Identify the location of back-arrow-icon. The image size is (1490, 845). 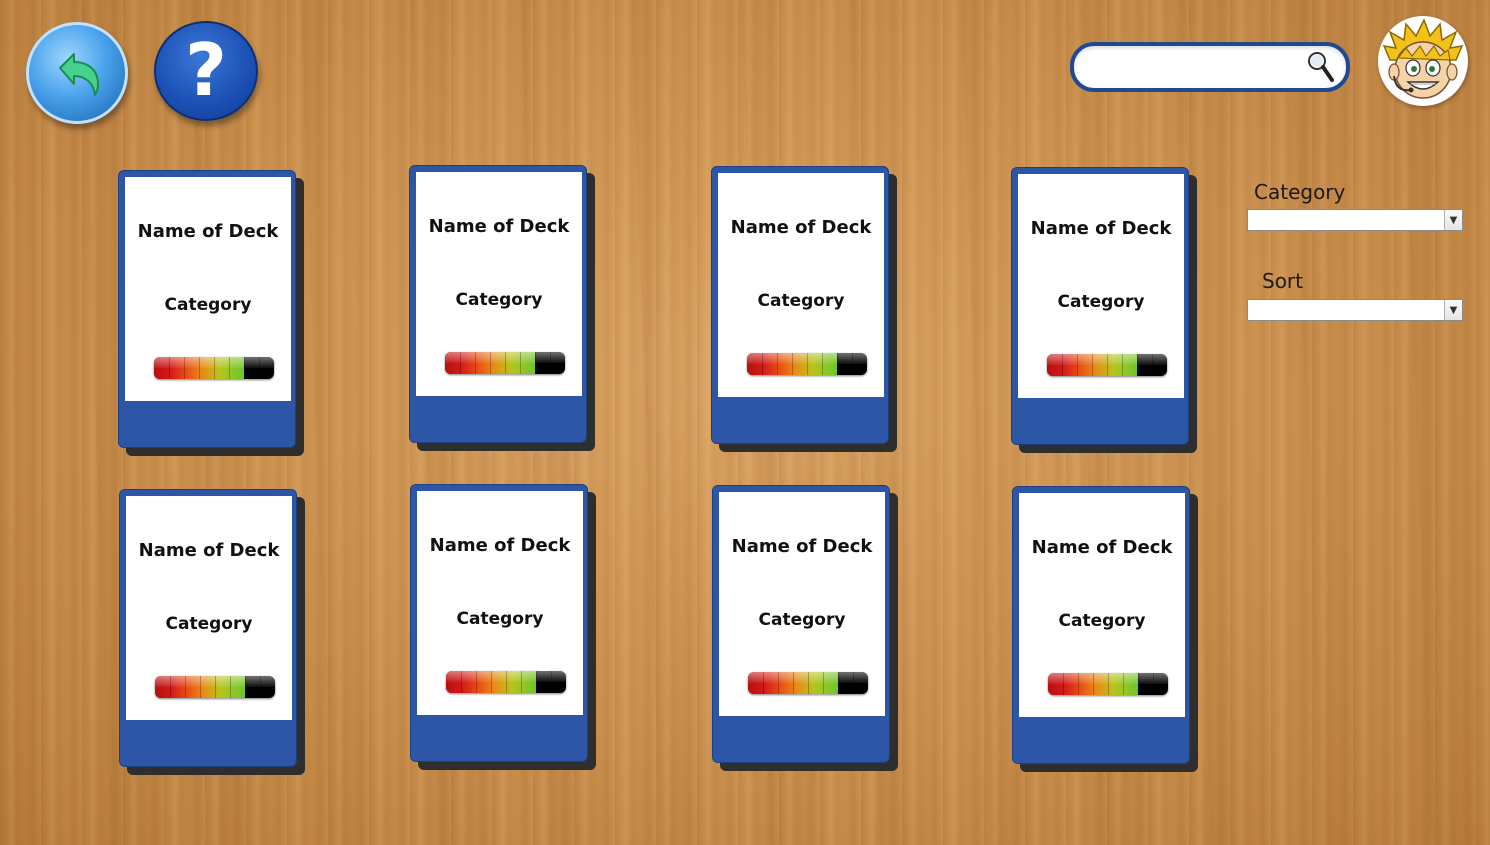
(79, 74).